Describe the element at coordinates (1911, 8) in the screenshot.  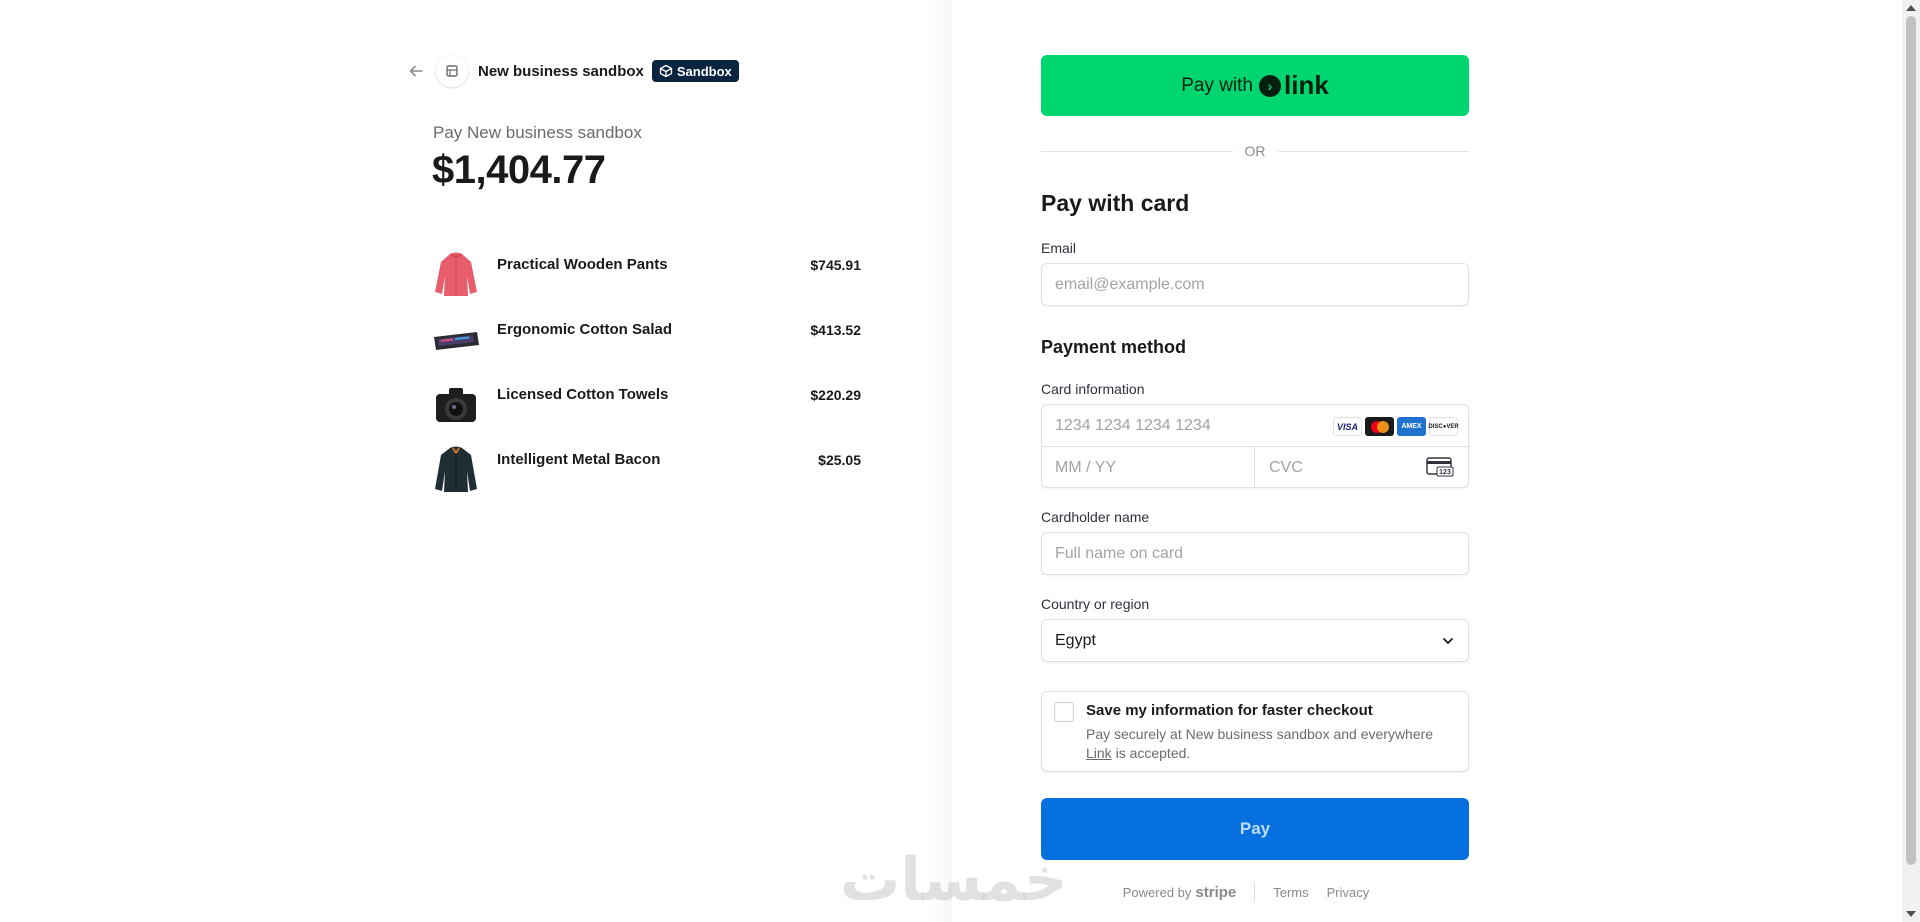
I see `scroll-up-icon` at that location.